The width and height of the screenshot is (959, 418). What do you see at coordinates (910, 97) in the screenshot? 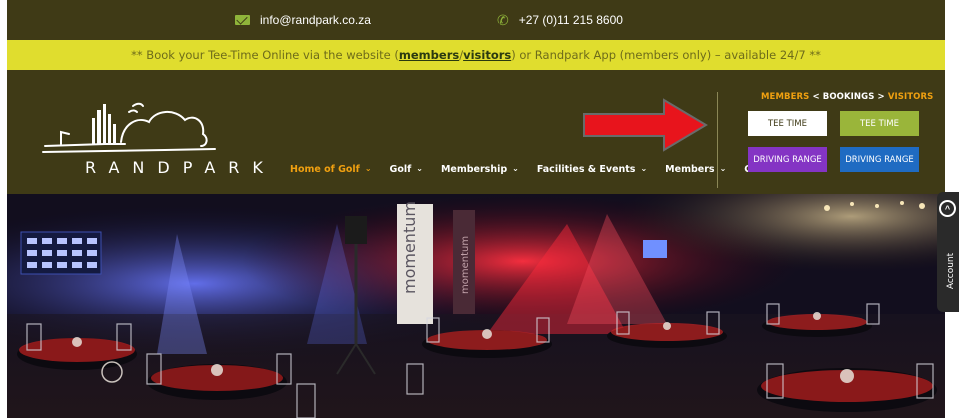
I see `bookings-visitors-label: VISITORS` at bounding box center [910, 97].